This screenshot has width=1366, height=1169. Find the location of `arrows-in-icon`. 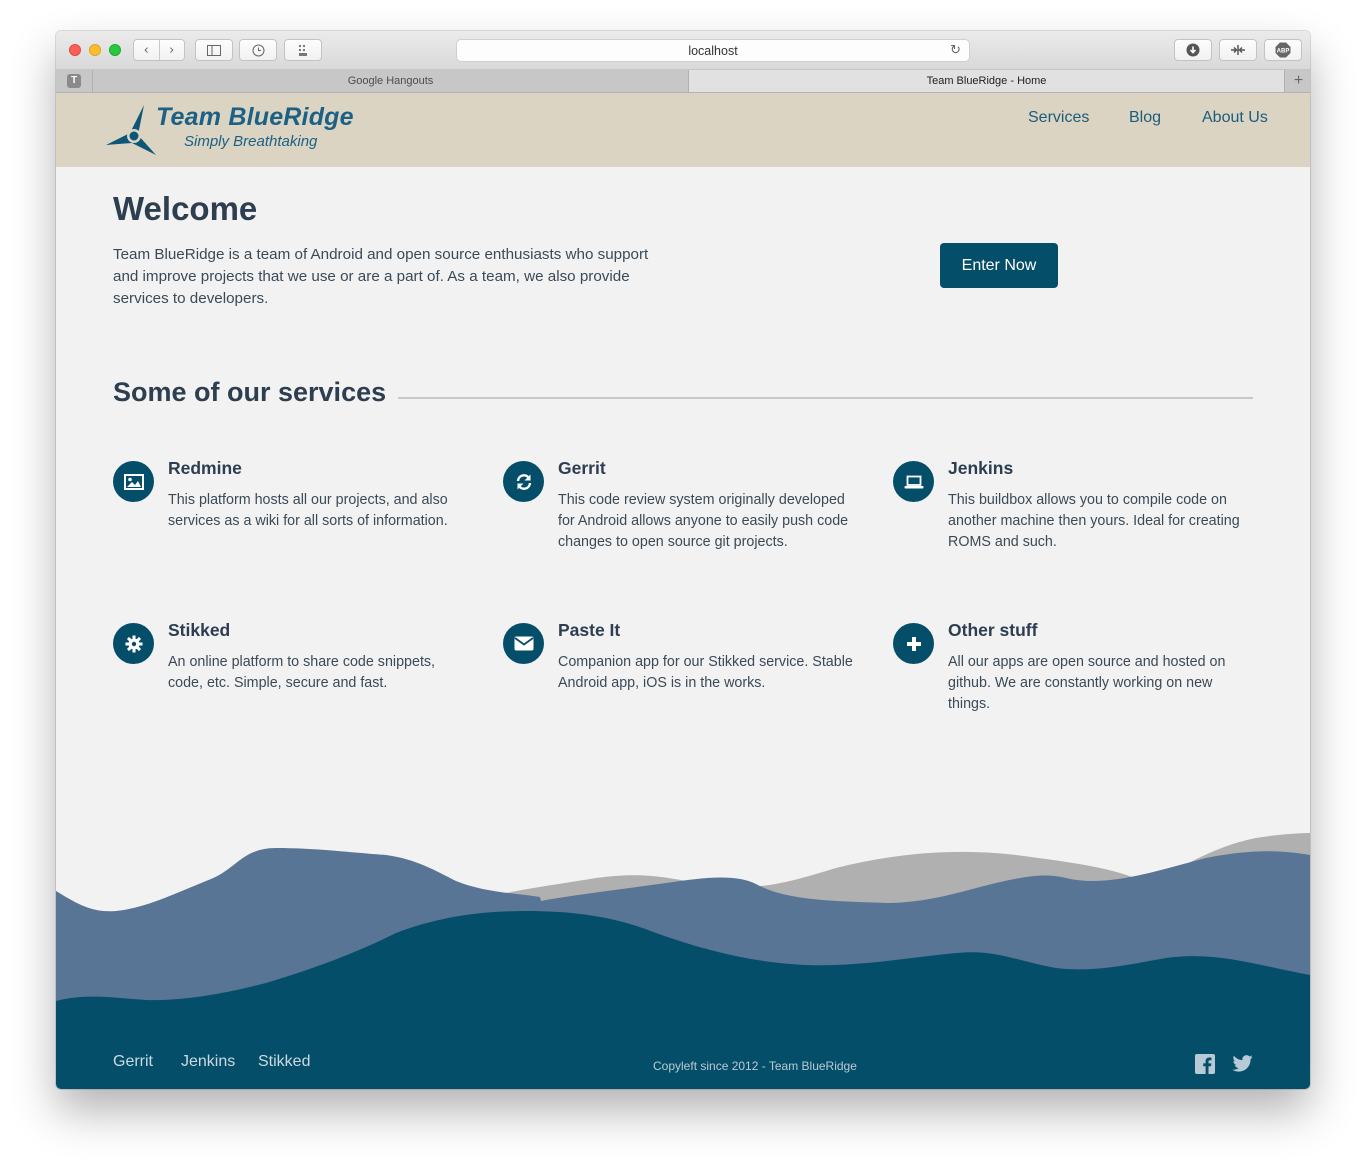

arrows-in-icon is located at coordinates (1238, 50).